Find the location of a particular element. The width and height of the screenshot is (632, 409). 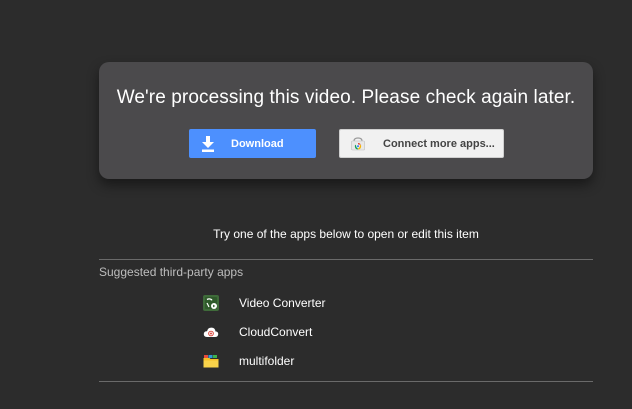

suggested-apps-list: Video Converter CloudConvert multifolder is located at coordinates (264, 331).